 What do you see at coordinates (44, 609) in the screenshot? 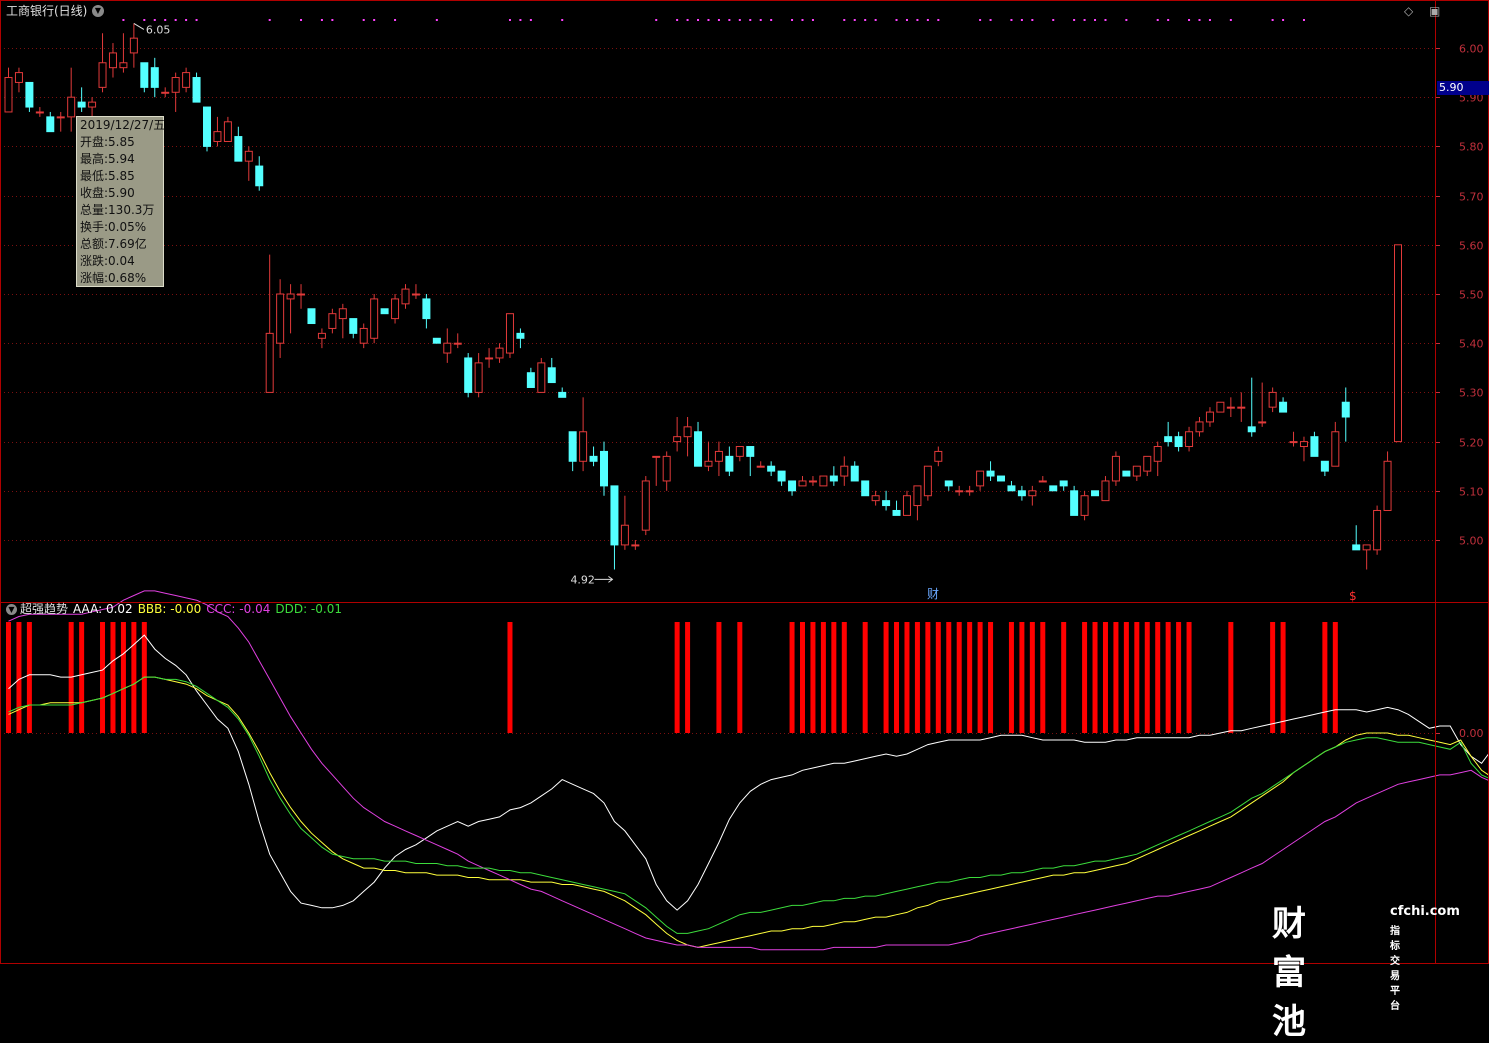
I see `indicator-name: 超强趋势` at bounding box center [44, 609].